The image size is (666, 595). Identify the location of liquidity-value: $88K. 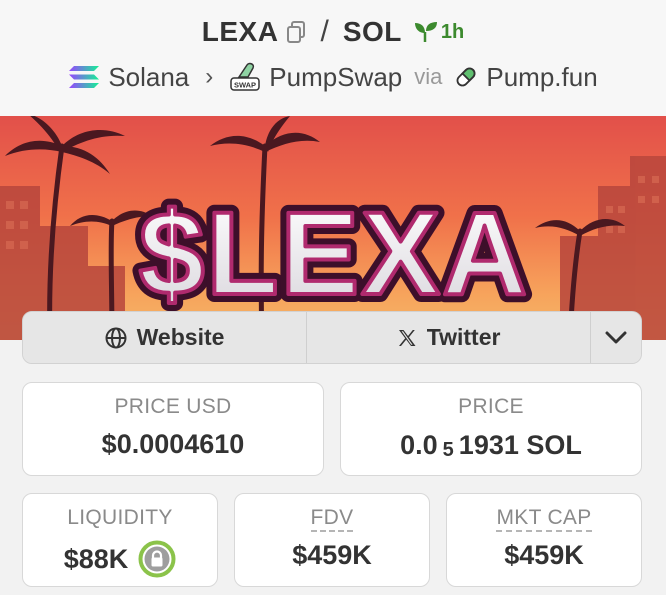
(96, 558).